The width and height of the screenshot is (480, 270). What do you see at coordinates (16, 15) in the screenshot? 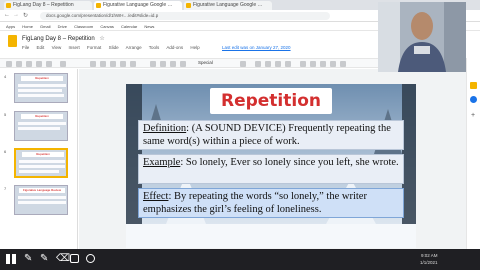
I see `forward-icon: →` at bounding box center [16, 15].